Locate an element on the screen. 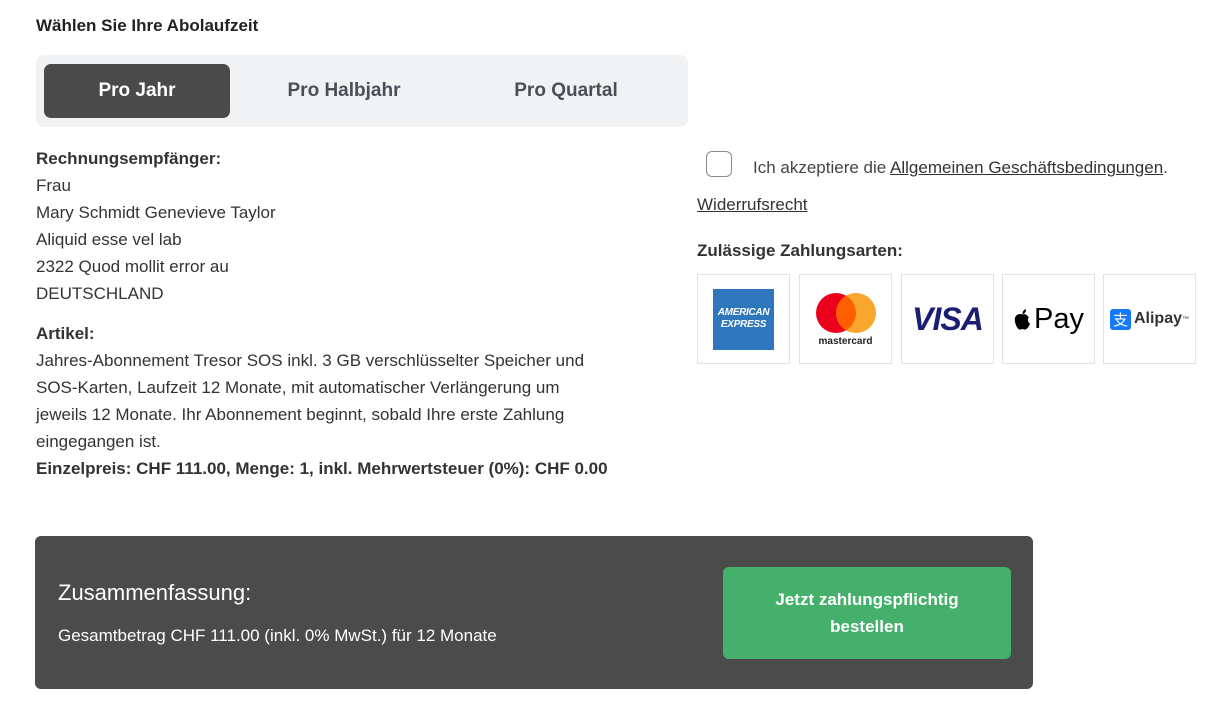 Image resolution: width=1216 pixels, height=718 pixels. article-description-line: eingegangen ist. is located at coordinates (98, 441).